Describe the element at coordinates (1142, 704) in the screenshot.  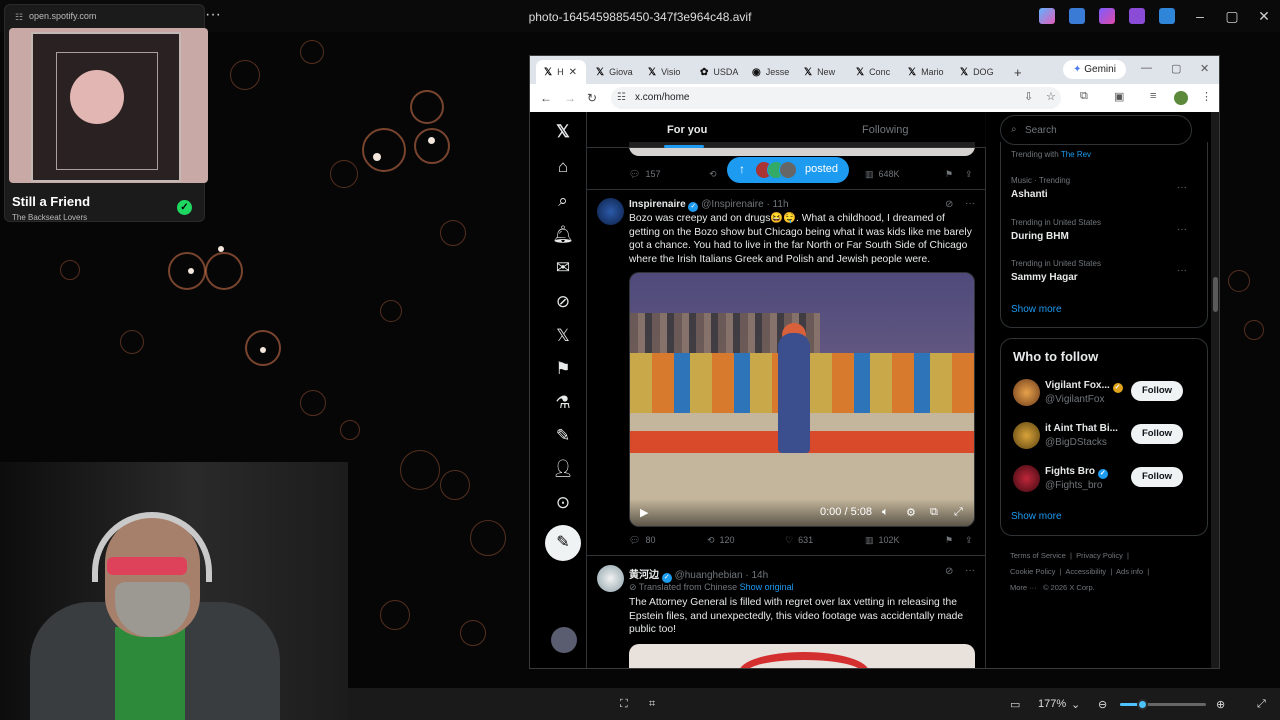
I see `zoom-slider-thumb` at that location.